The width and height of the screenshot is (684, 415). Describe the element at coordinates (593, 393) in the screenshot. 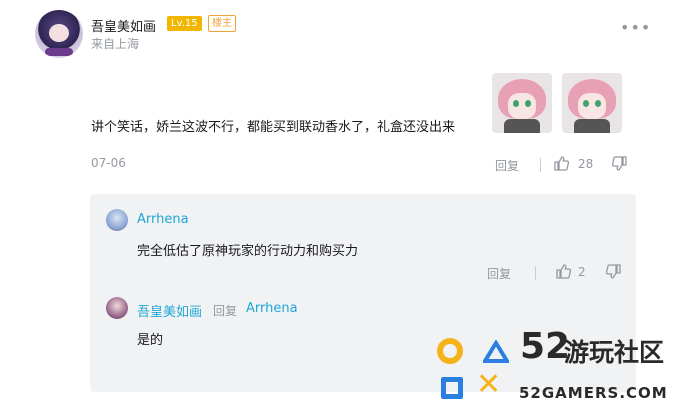

I see `watermark-url: 52GAMERS.COM` at that location.